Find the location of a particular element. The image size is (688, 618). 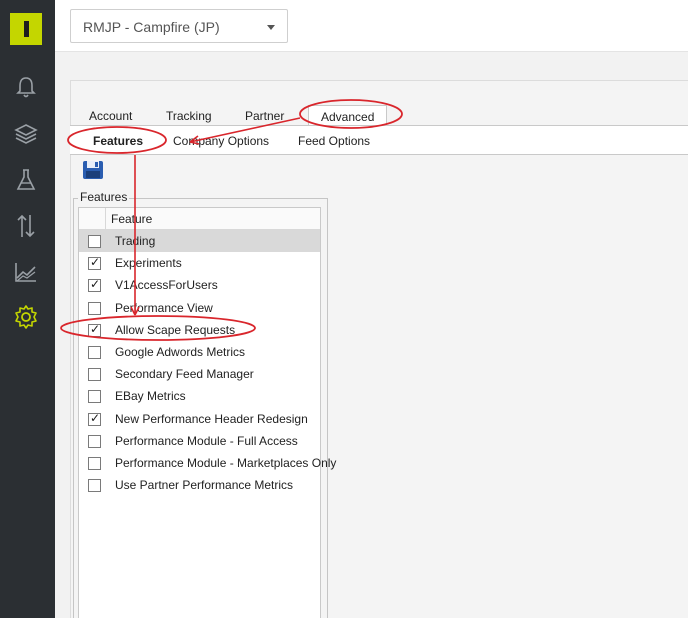

sort-arrows-icon is located at coordinates (26, 226).